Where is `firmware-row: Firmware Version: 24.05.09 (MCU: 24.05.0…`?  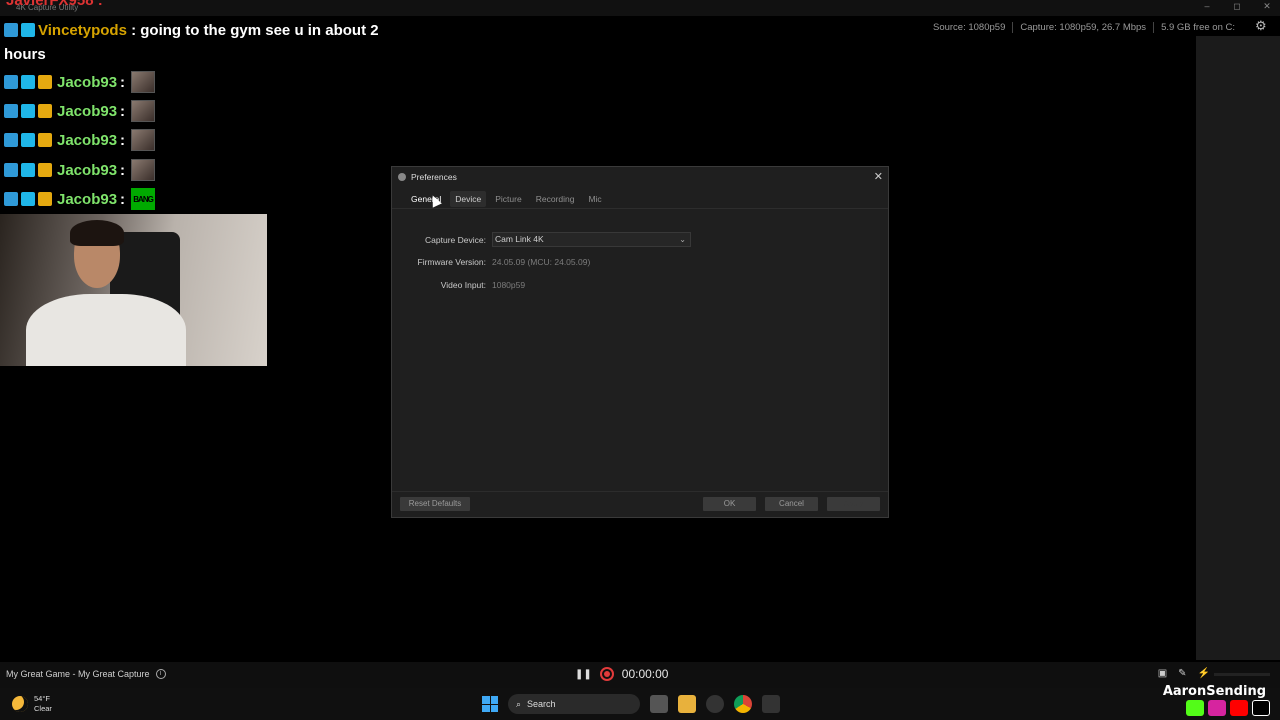
firmware-row: Firmware Version: 24.05.09 (MCU: 24.05.0… is located at coordinates (491, 262).